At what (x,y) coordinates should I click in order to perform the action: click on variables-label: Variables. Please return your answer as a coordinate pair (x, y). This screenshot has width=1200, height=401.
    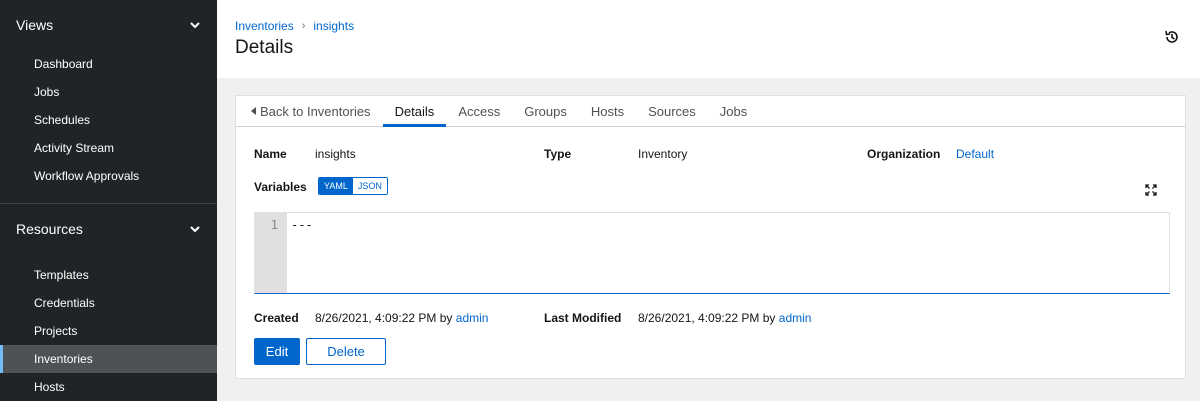
    Looking at the image, I should click on (280, 187).